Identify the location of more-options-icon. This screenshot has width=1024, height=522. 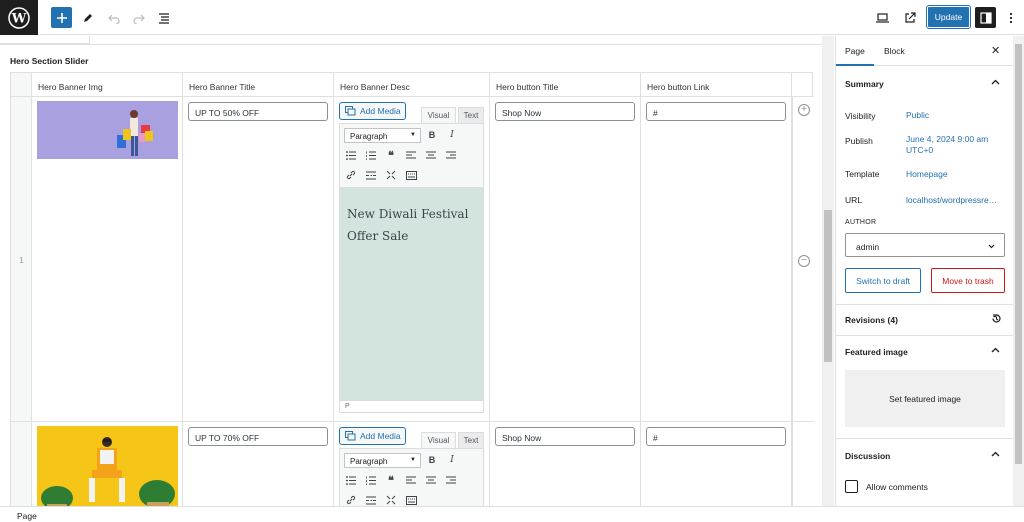
(1010, 17).